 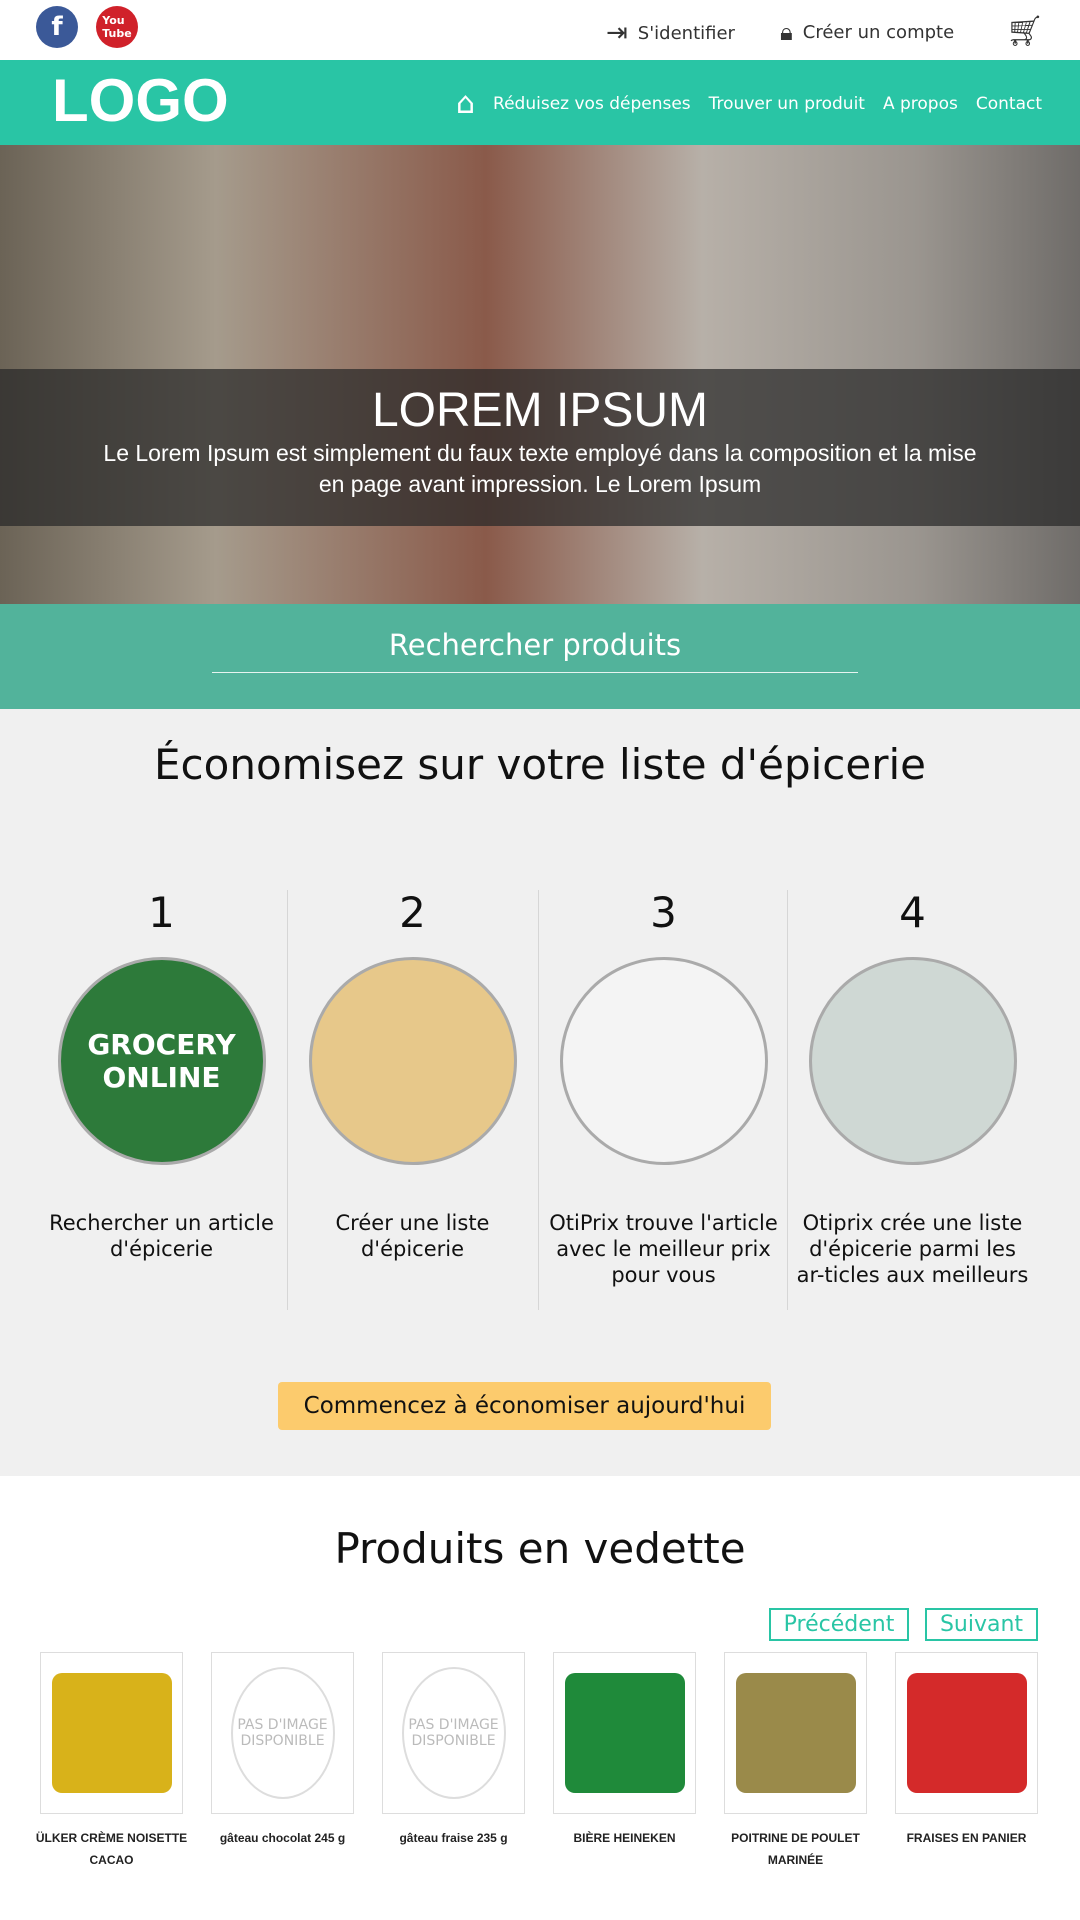 What do you see at coordinates (540, 410) in the screenshot?
I see `hero-title: LOREM IPSUM` at bounding box center [540, 410].